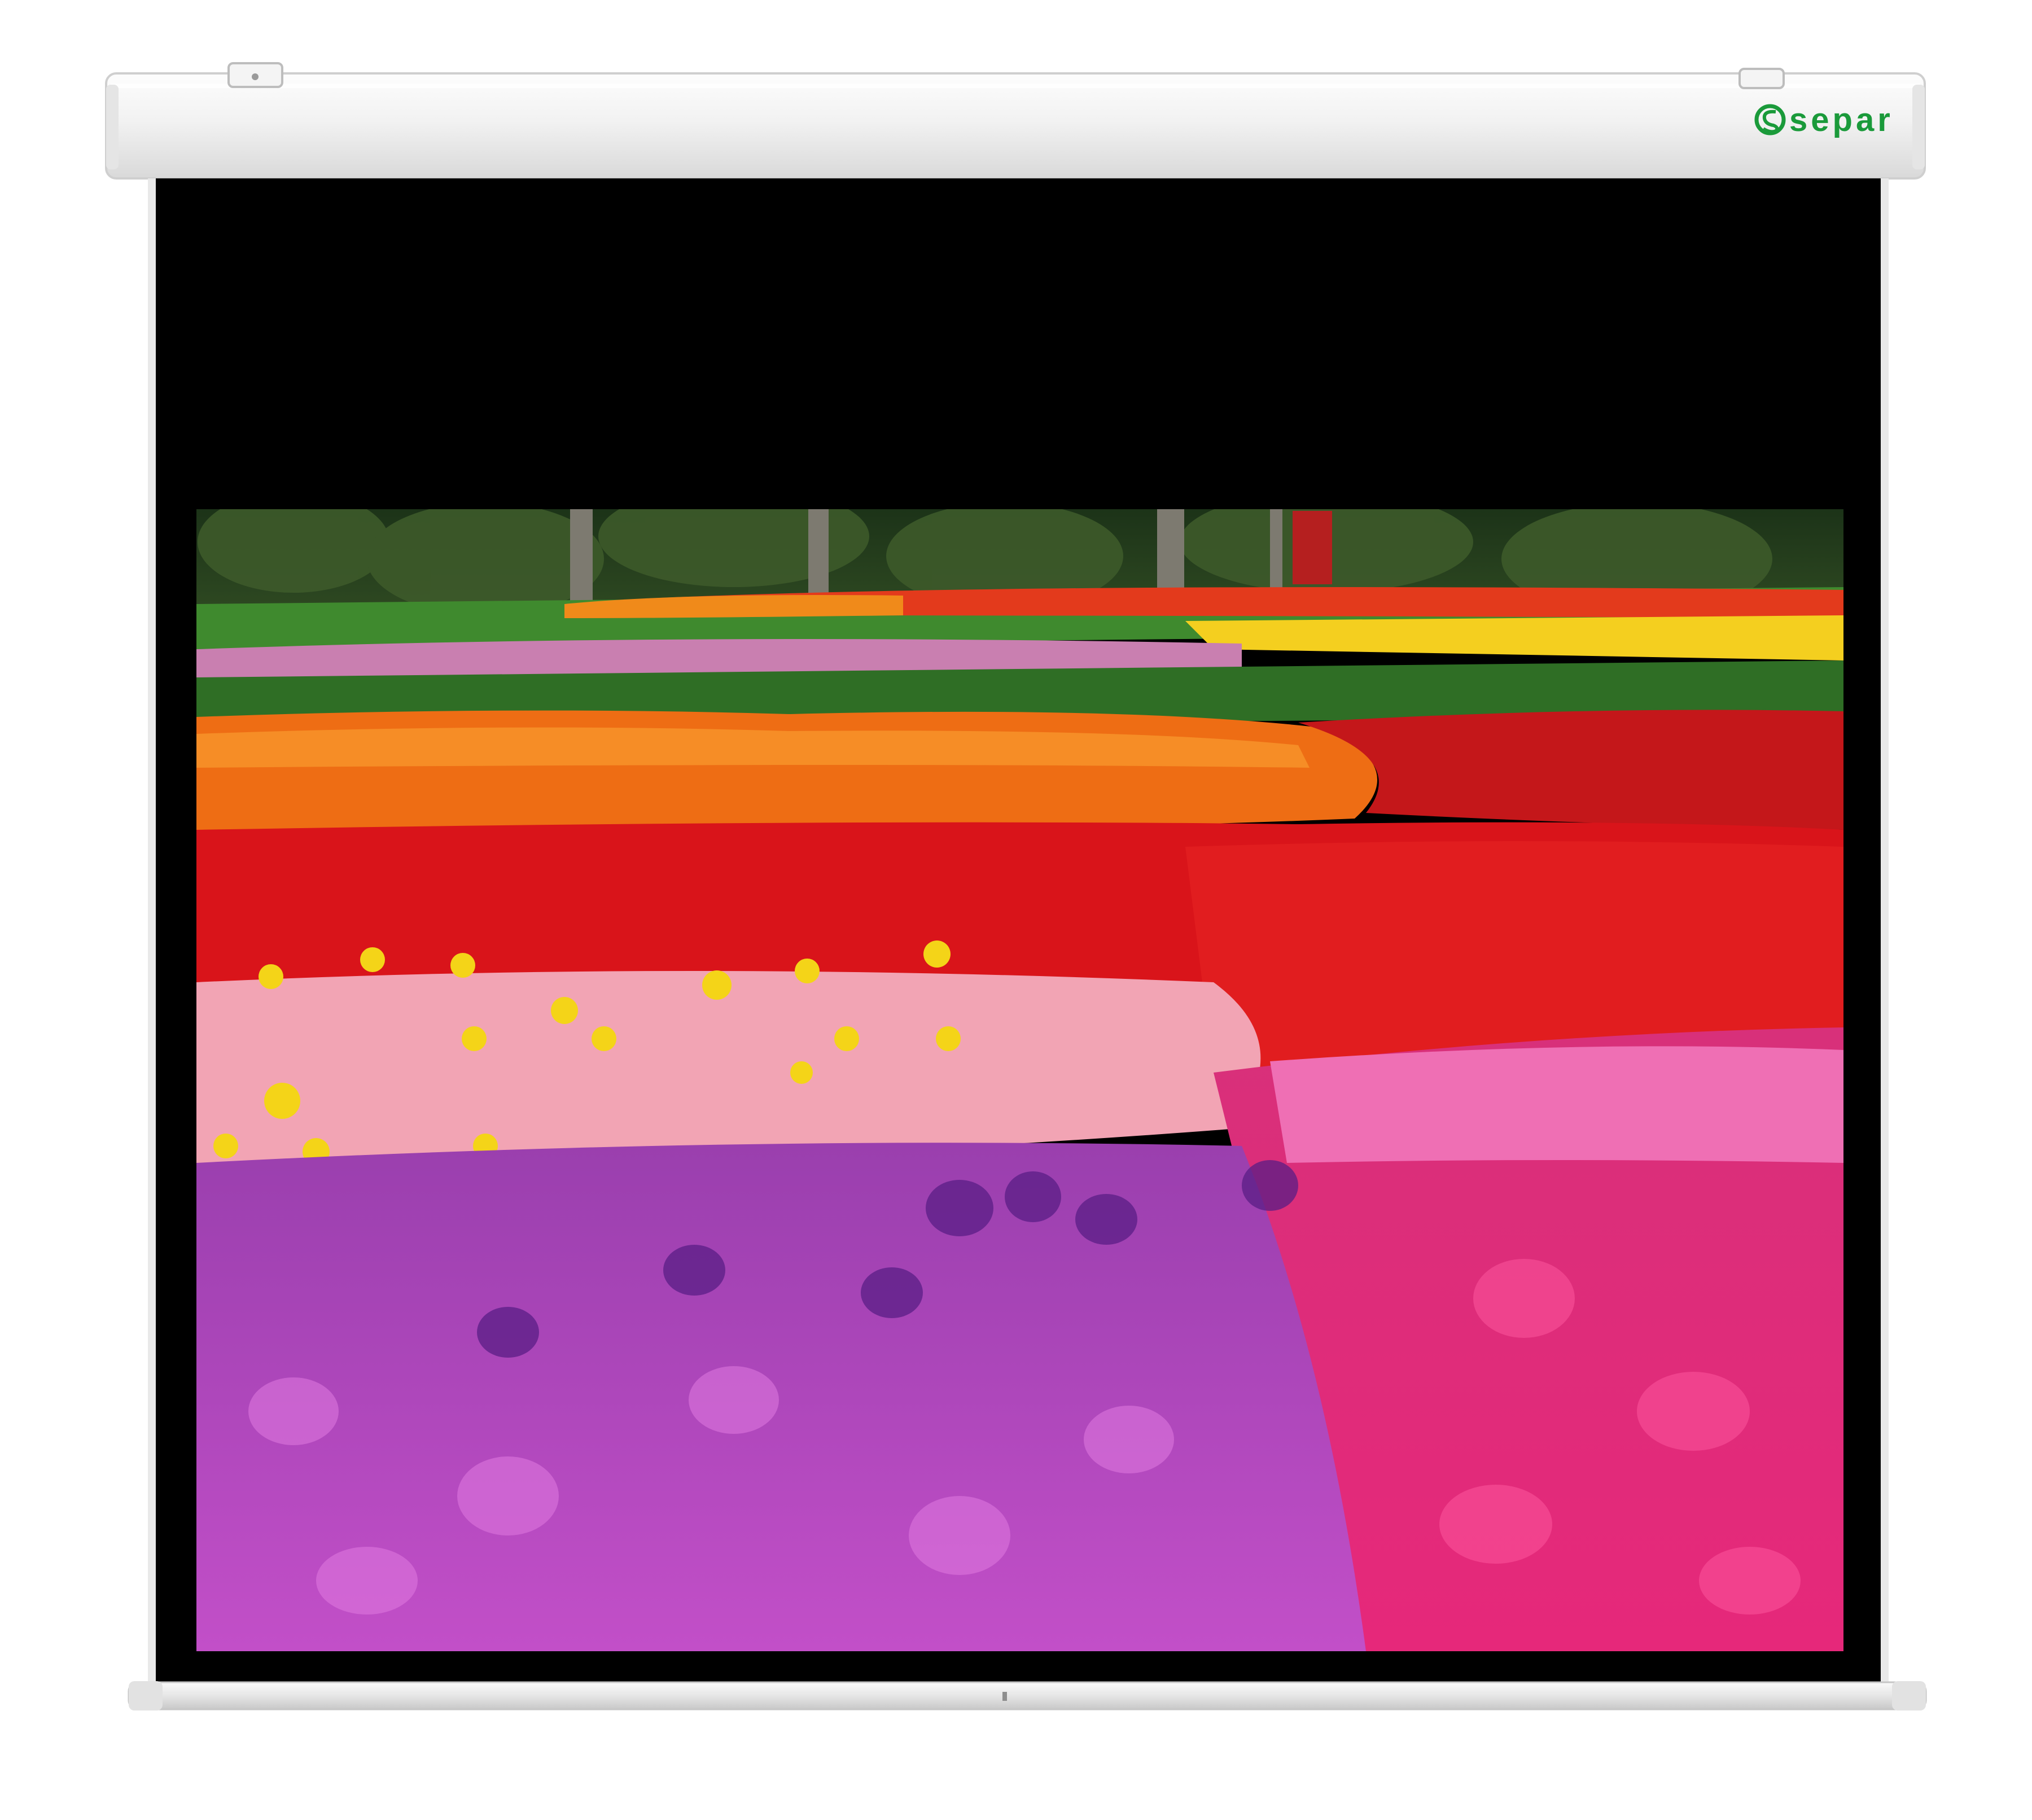 This screenshot has width=2032, height=1820. What do you see at coordinates (1841, 120) in the screenshot?
I see `logo-text: separ` at bounding box center [1841, 120].